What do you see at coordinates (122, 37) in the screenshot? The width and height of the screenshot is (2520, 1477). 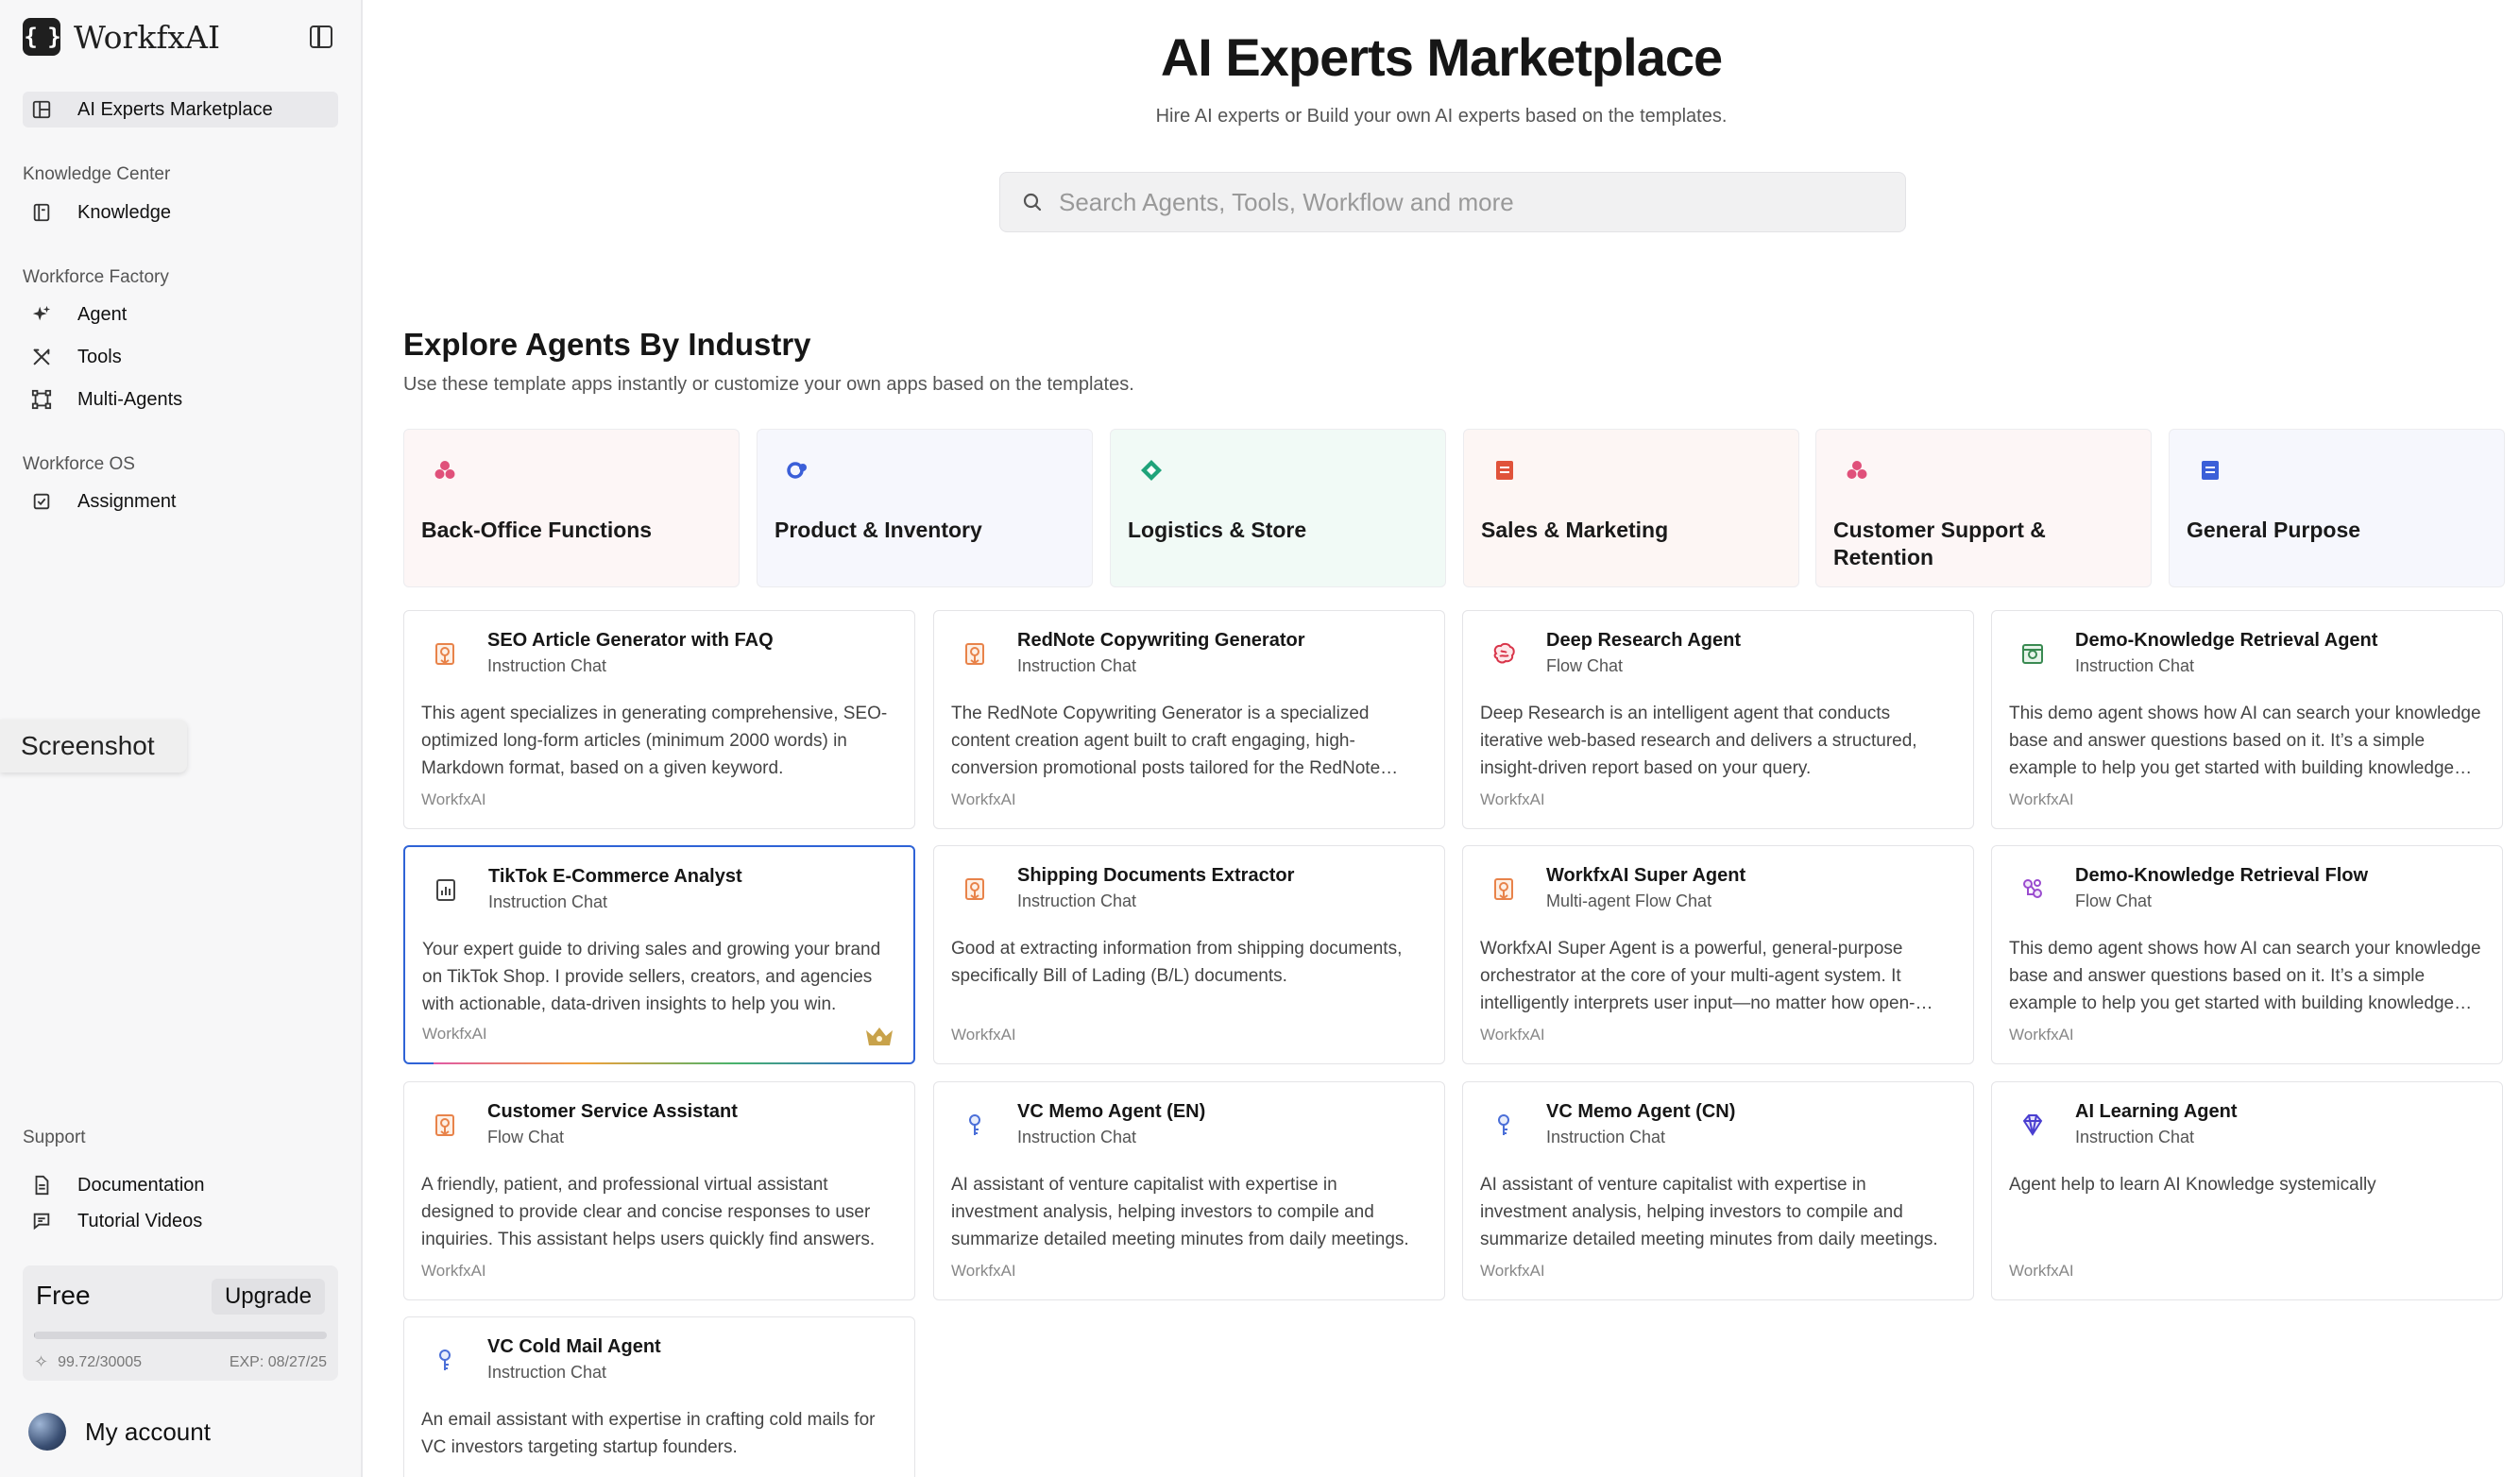 I see `brand: { } WorkfxAI` at bounding box center [122, 37].